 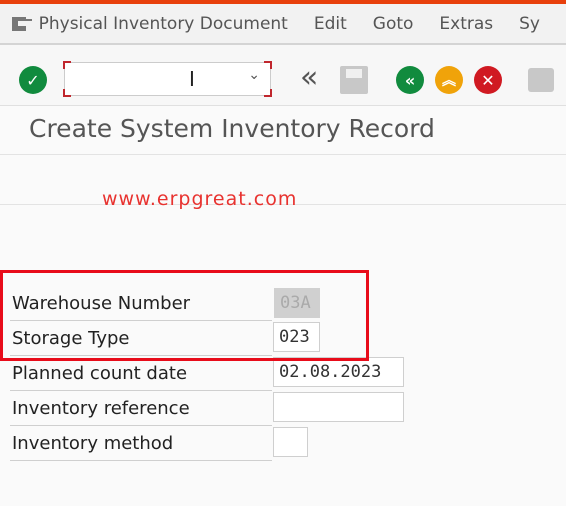 I want to click on menu-physical-inventory-document: Physical Inventory Document, so click(x=163, y=24).